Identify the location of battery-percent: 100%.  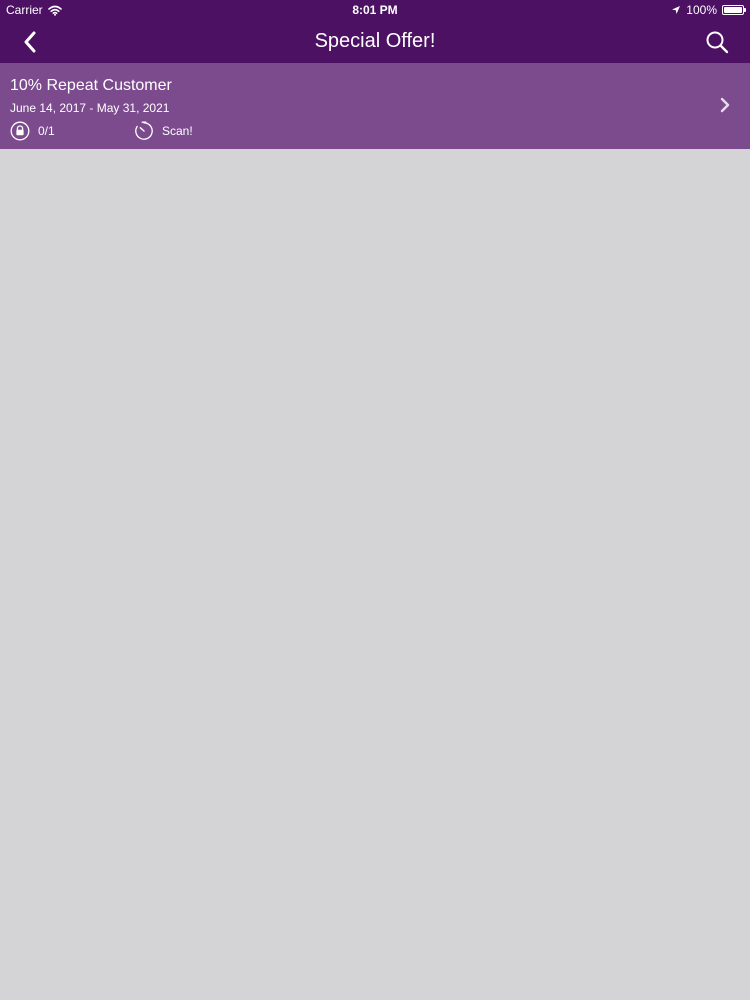
(701, 10).